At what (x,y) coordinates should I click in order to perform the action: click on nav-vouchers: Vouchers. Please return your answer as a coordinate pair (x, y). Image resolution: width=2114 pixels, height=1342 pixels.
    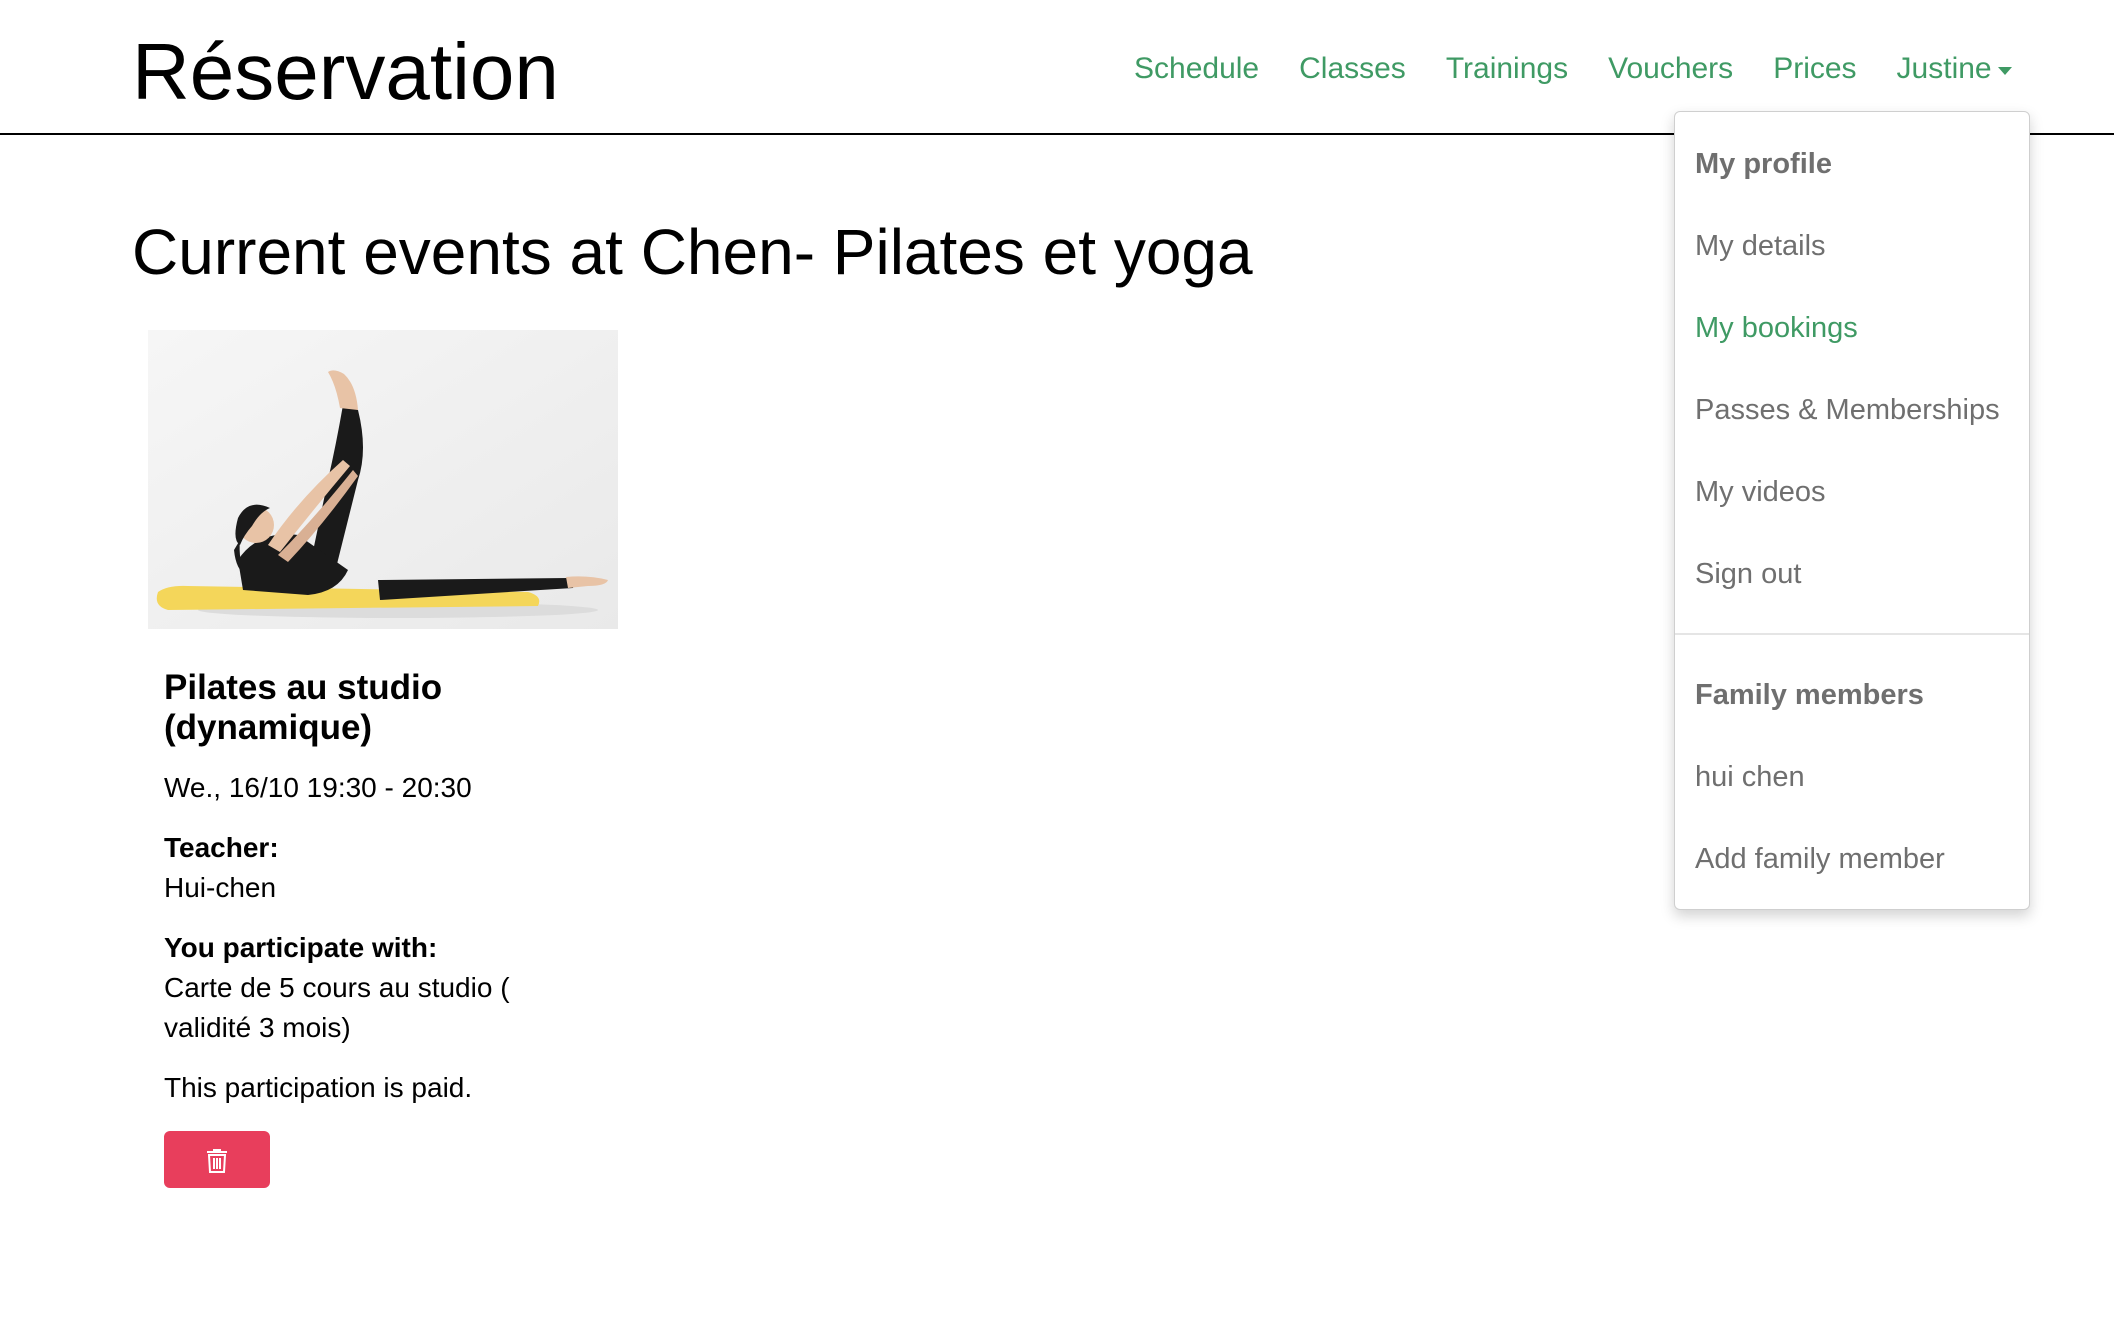
    Looking at the image, I should click on (1670, 69).